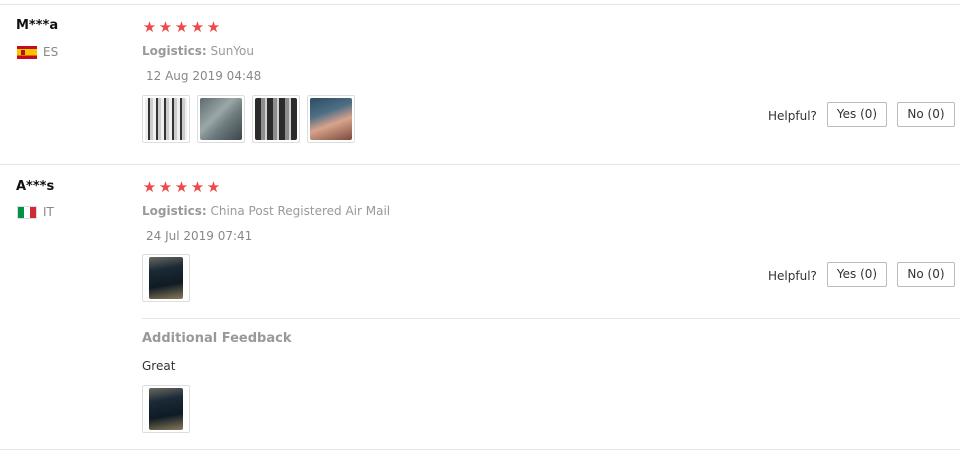  I want to click on reviewer-country: ES, so click(37, 52).